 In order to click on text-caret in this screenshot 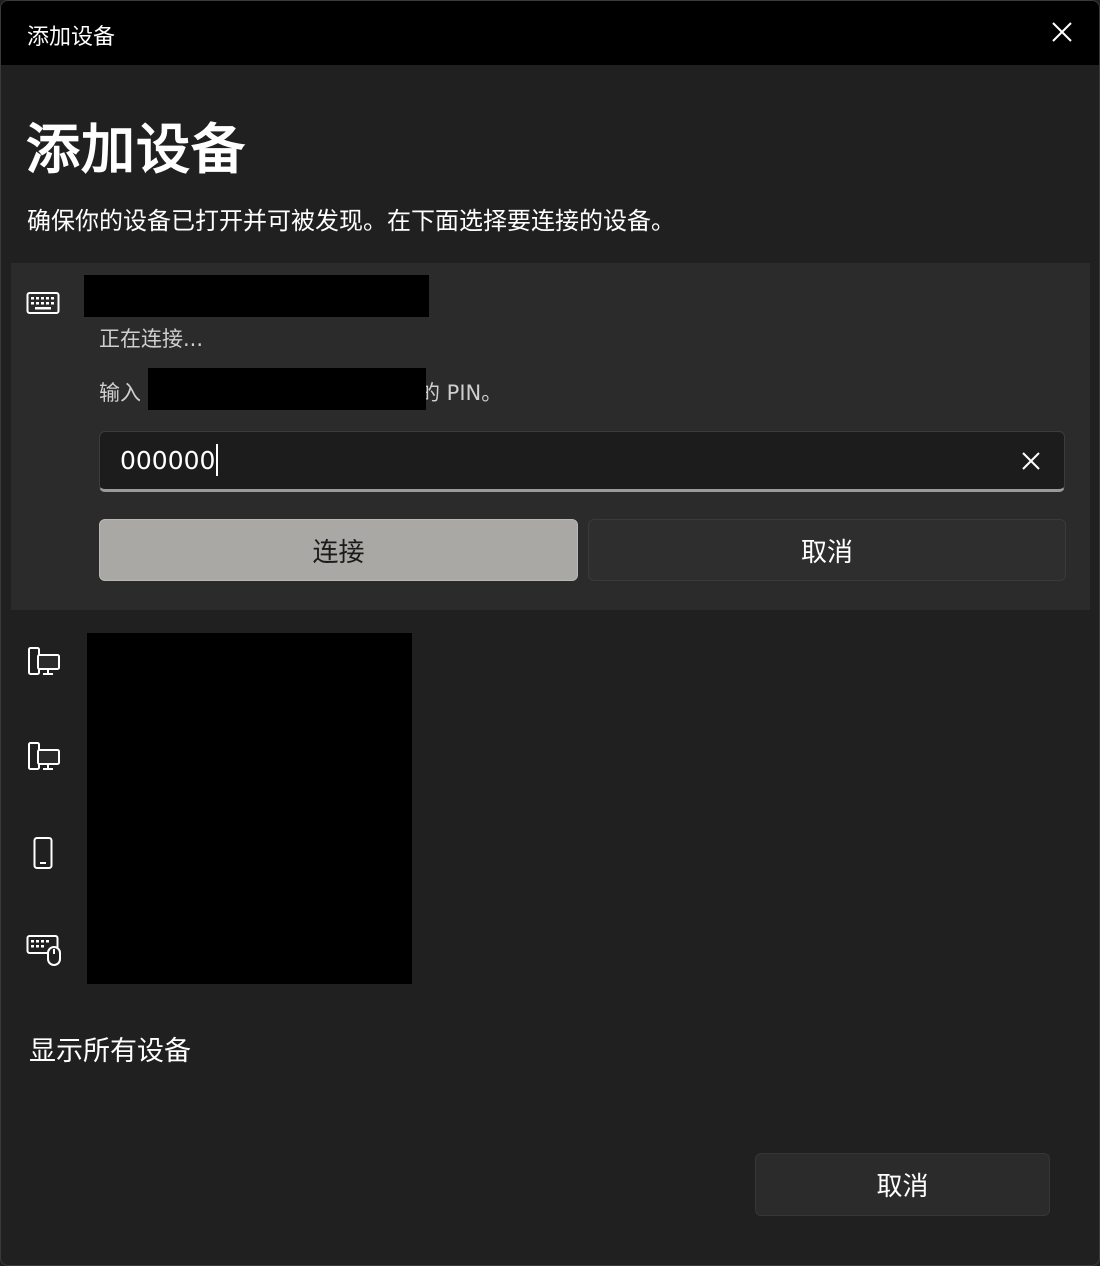, I will do `click(217, 460)`.